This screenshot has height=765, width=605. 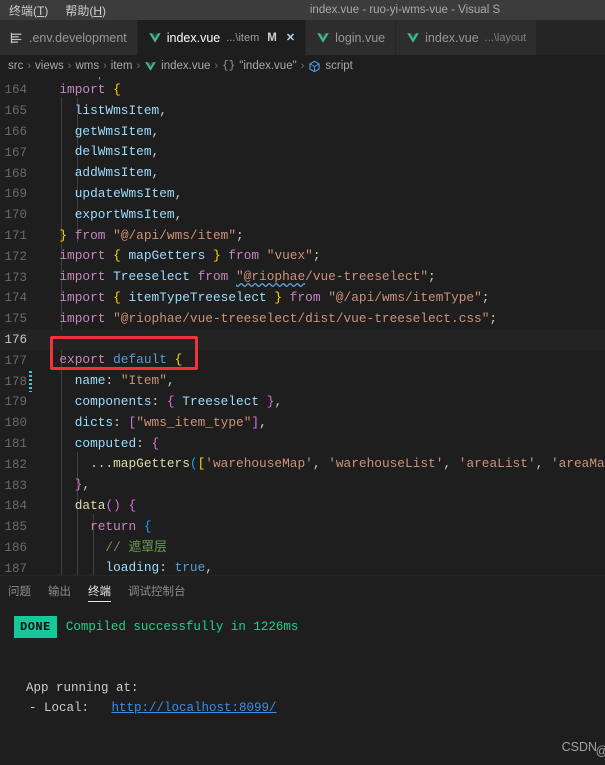 What do you see at coordinates (30, 381) in the screenshot?
I see `modified-line-indicator` at bounding box center [30, 381].